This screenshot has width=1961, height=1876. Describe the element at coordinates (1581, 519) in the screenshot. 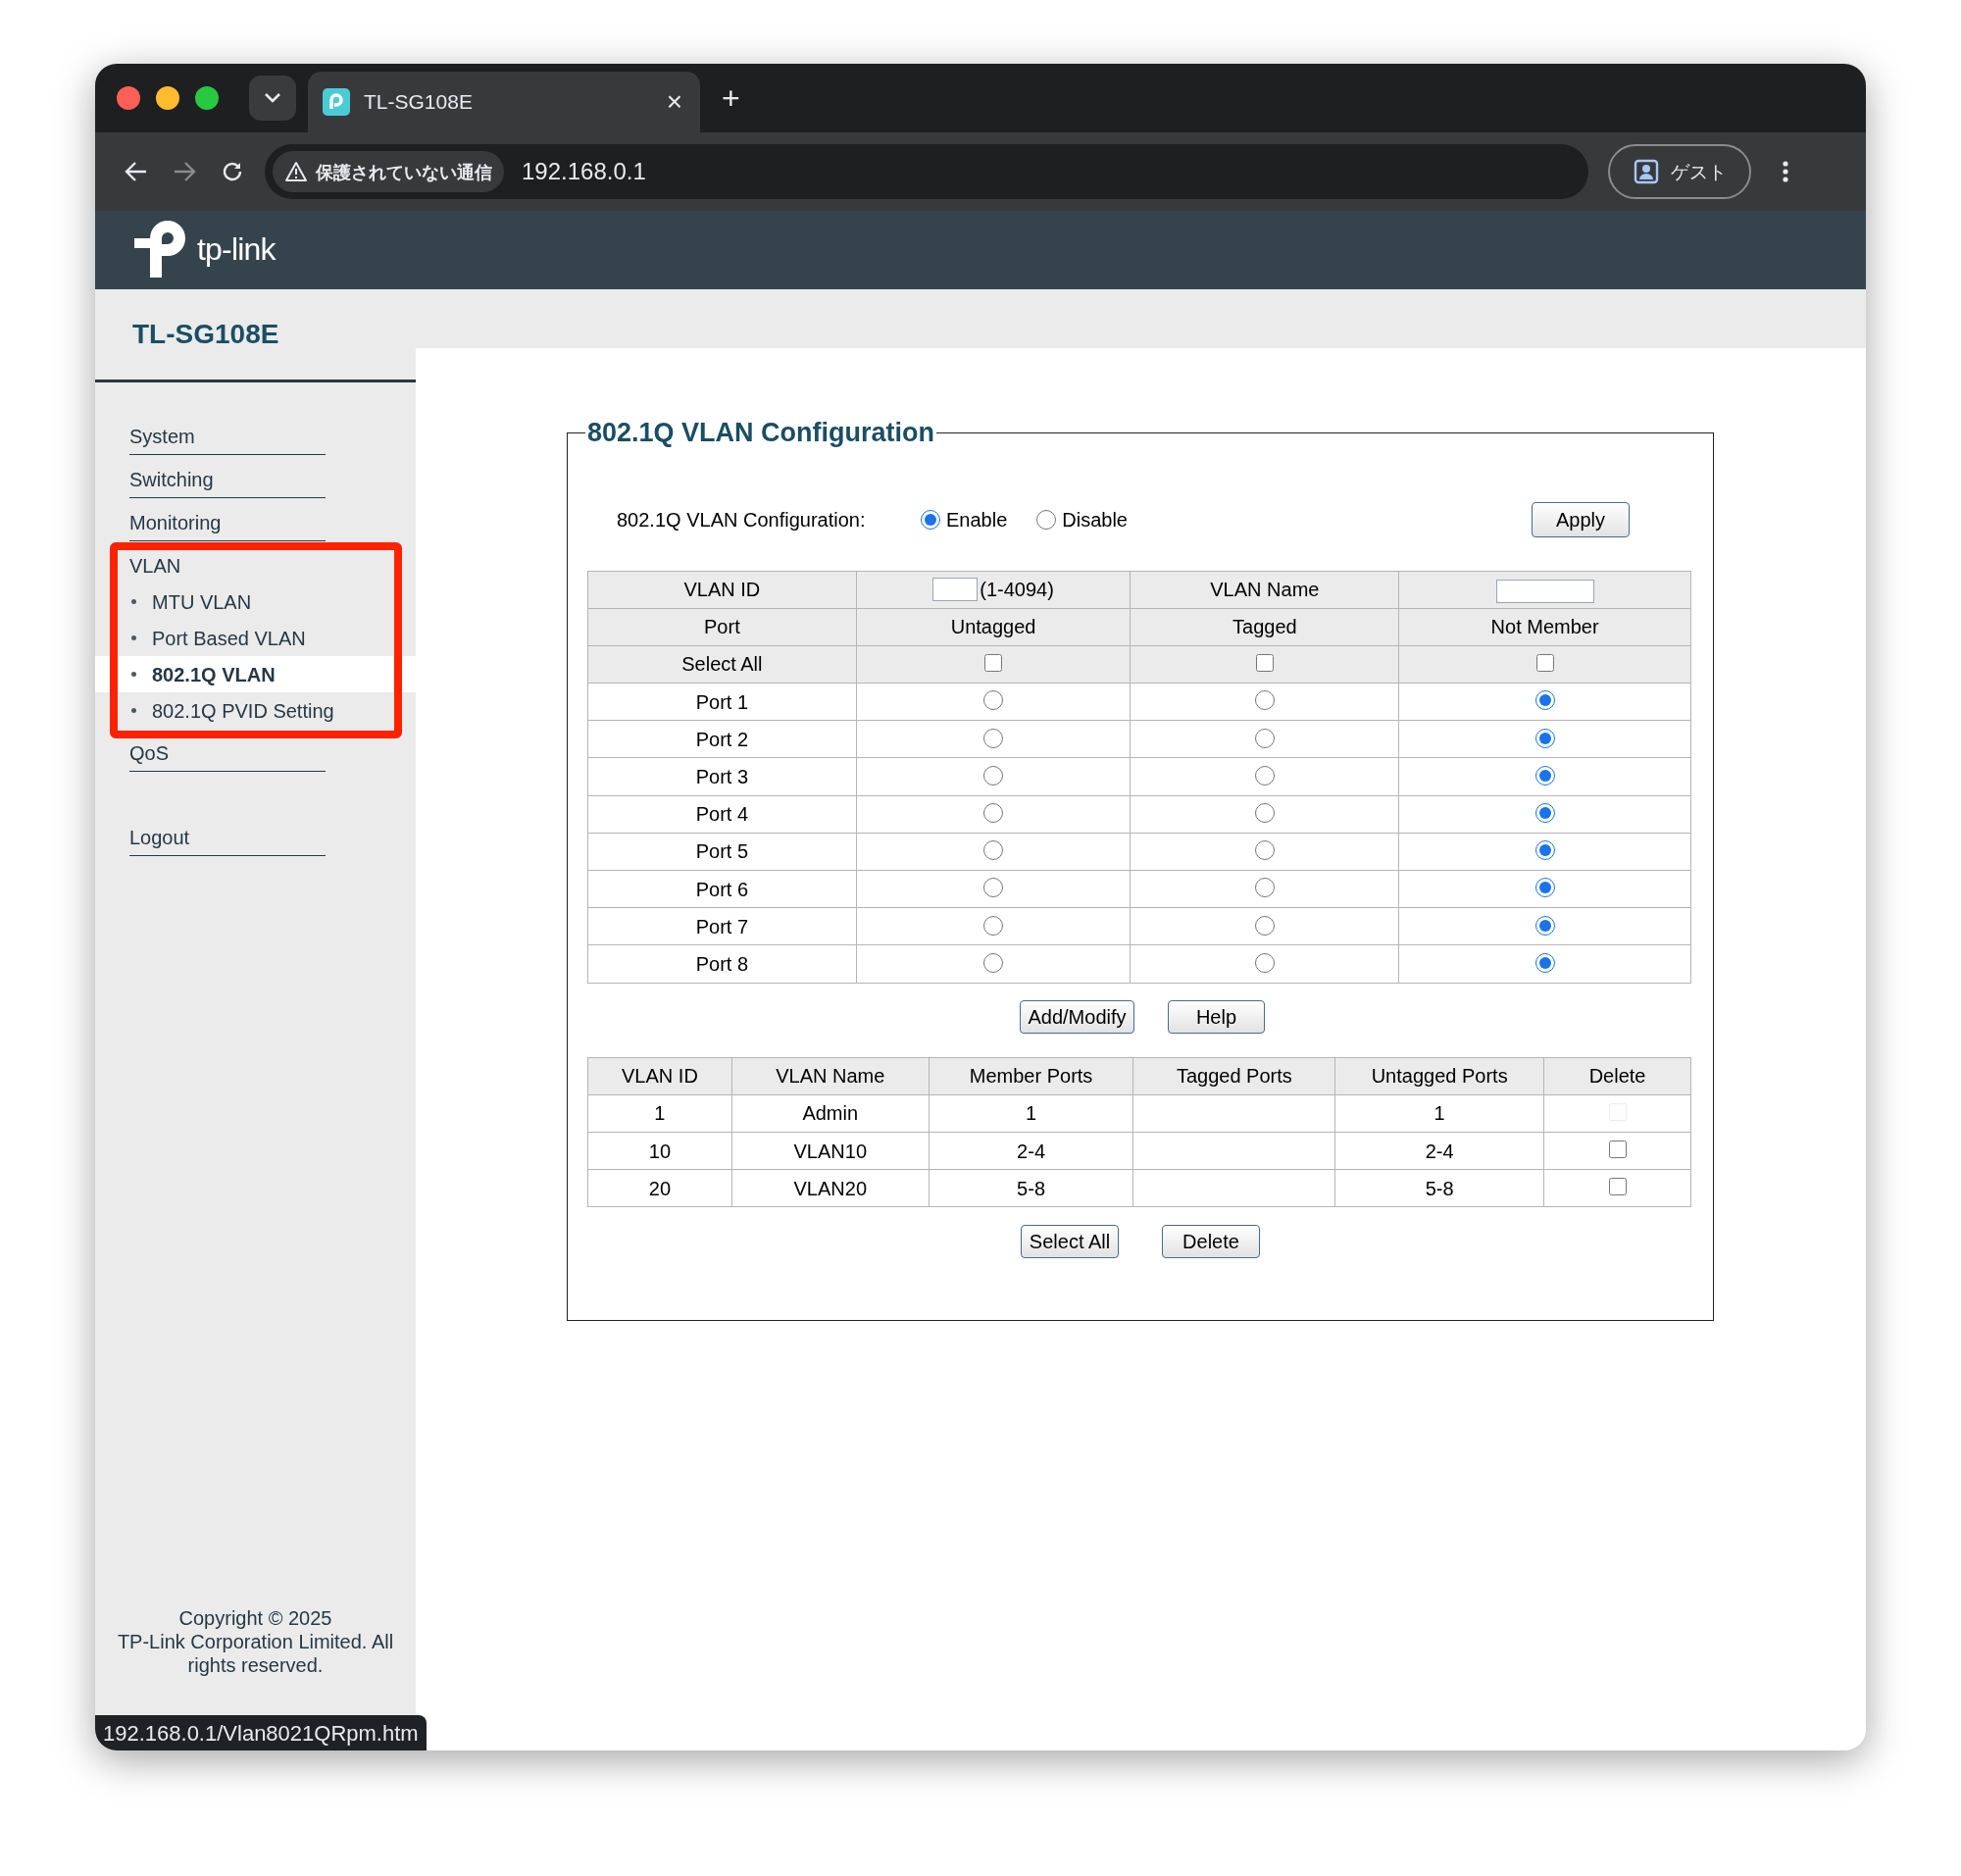

I see `apply-button: Apply` at that location.